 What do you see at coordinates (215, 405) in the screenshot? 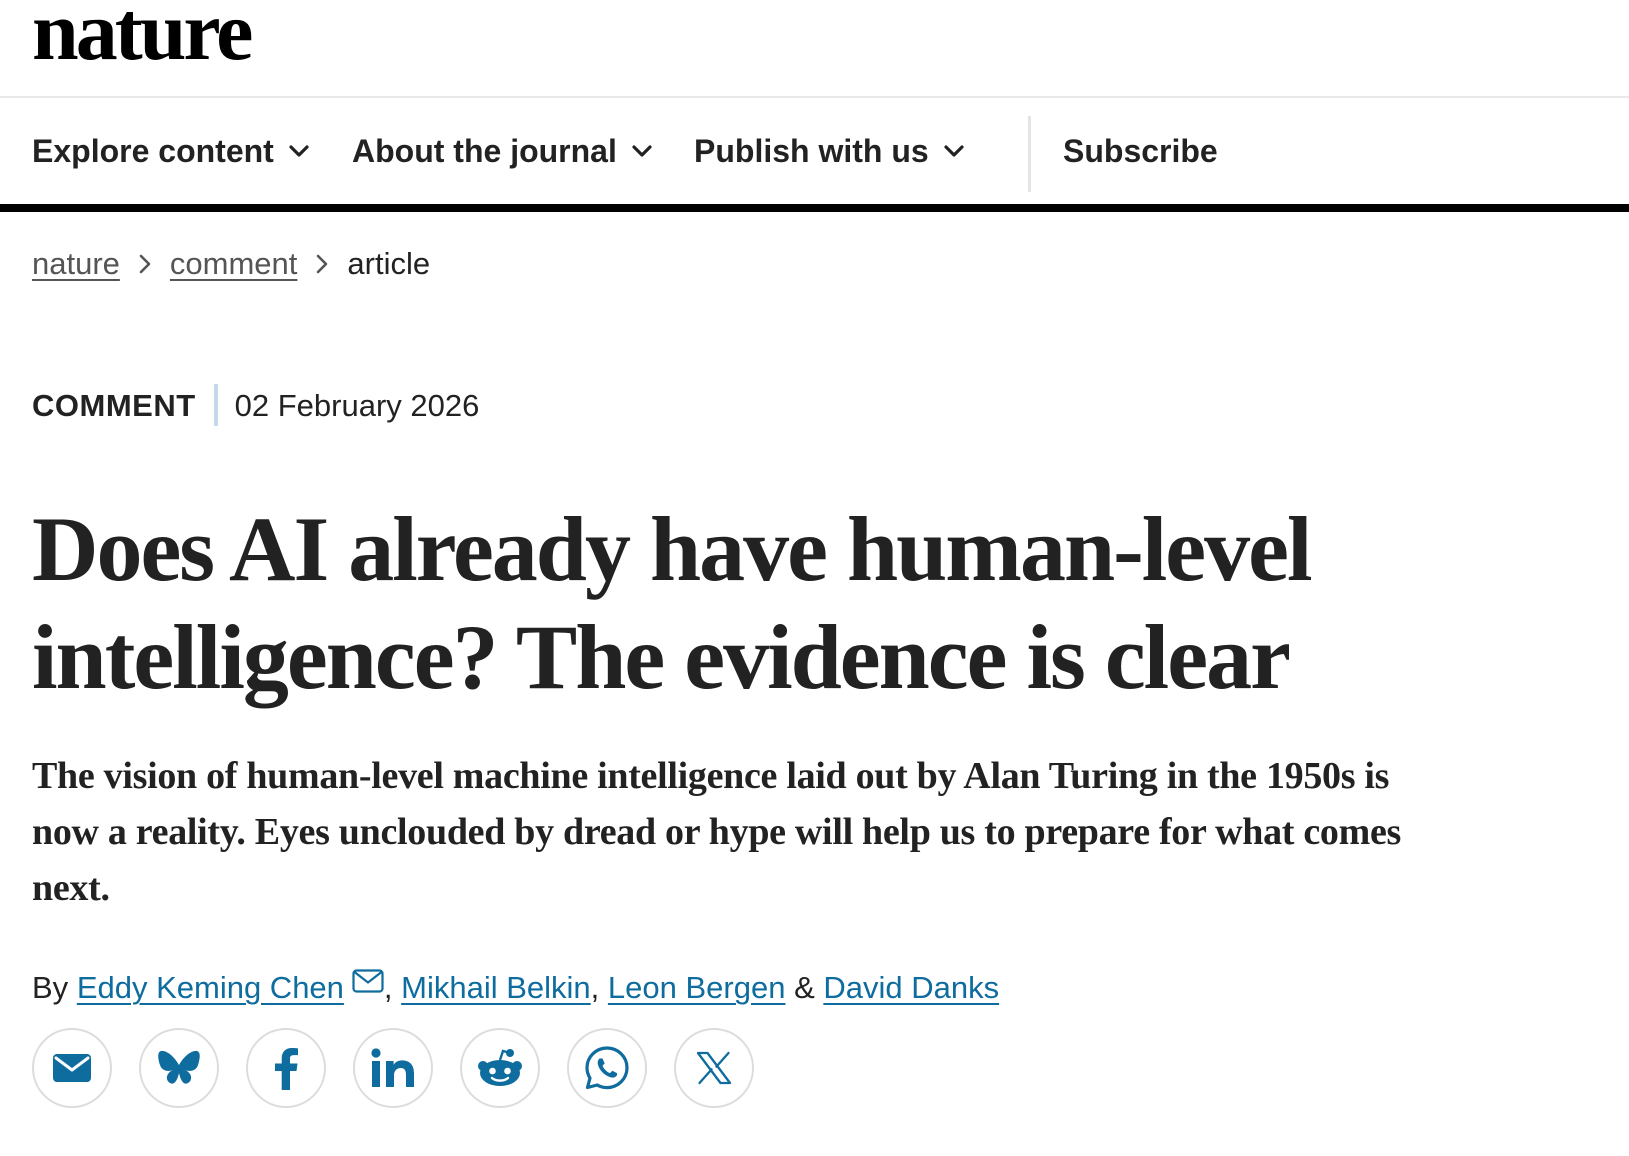
I see `meta-divider` at bounding box center [215, 405].